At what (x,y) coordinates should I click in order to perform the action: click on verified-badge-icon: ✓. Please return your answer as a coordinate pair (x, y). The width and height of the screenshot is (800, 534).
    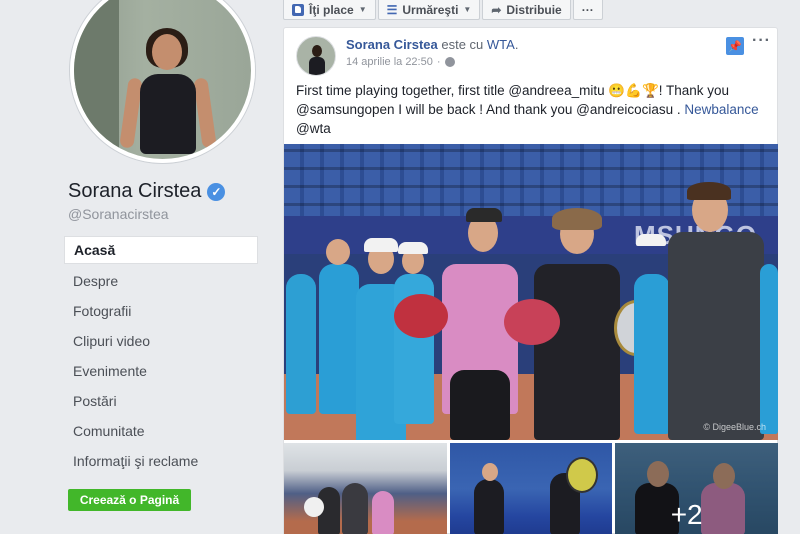
    Looking at the image, I should click on (216, 191).